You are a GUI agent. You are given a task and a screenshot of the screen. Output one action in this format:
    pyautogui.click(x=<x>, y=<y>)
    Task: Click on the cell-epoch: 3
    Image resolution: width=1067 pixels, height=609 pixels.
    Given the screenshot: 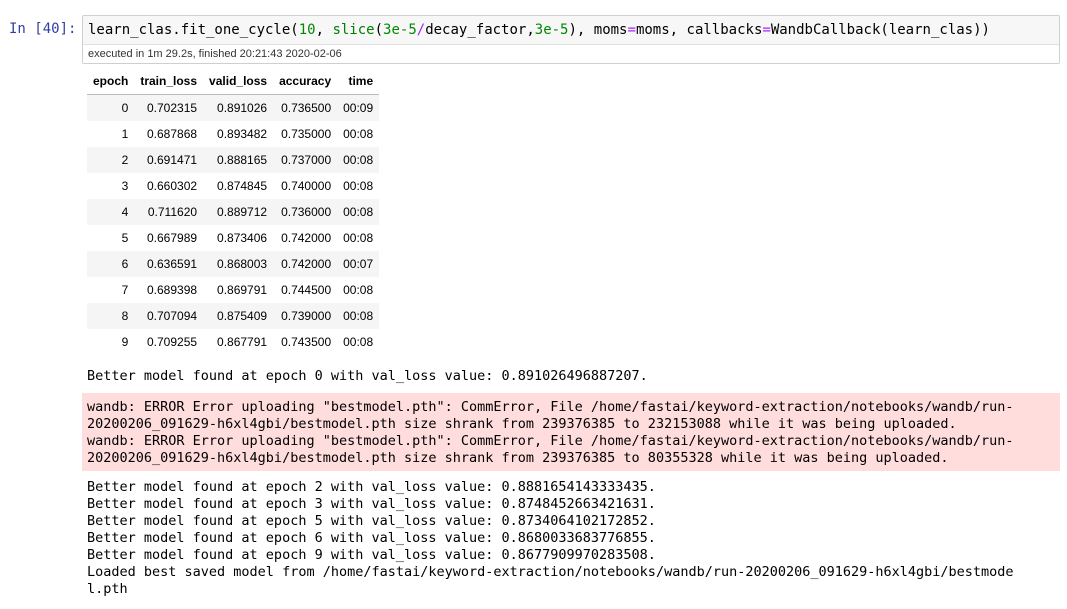 What is the action you would take?
    pyautogui.click(x=125, y=186)
    